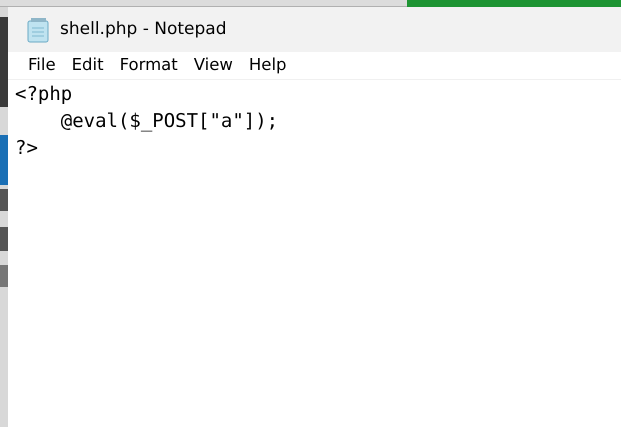  Describe the element at coordinates (267, 65) in the screenshot. I see `menu-item: Help` at that location.